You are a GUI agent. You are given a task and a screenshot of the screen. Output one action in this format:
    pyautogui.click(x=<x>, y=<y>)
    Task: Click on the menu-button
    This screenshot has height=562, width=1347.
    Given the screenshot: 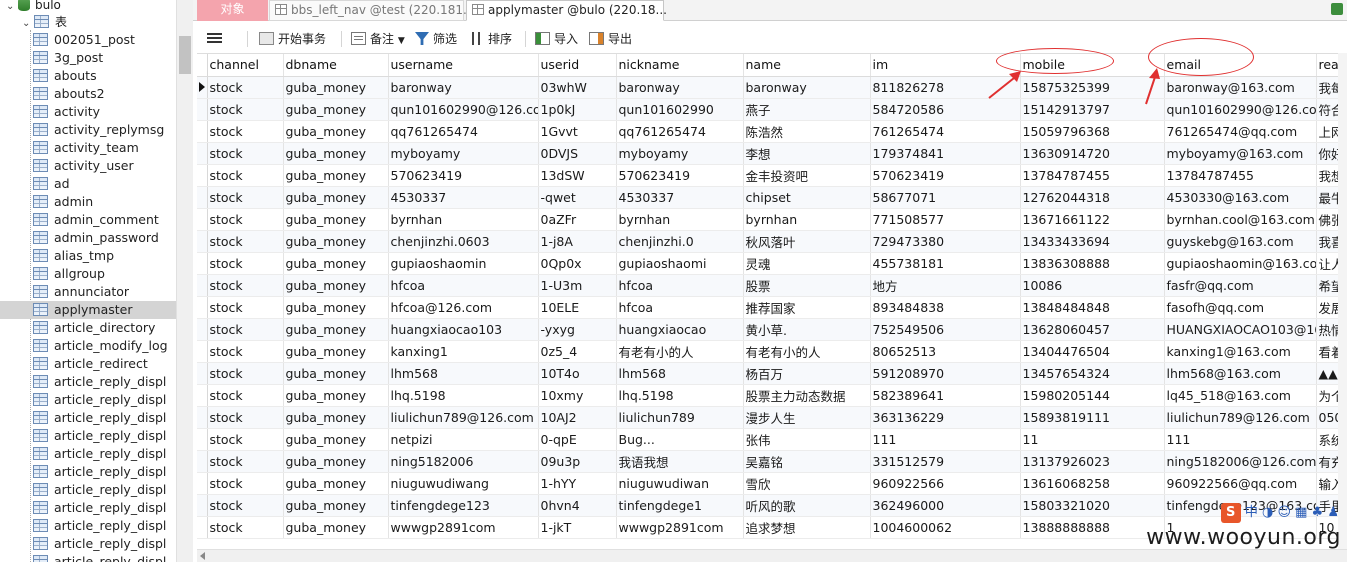 What is the action you would take?
    pyautogui.click(x=216, y=39)
    